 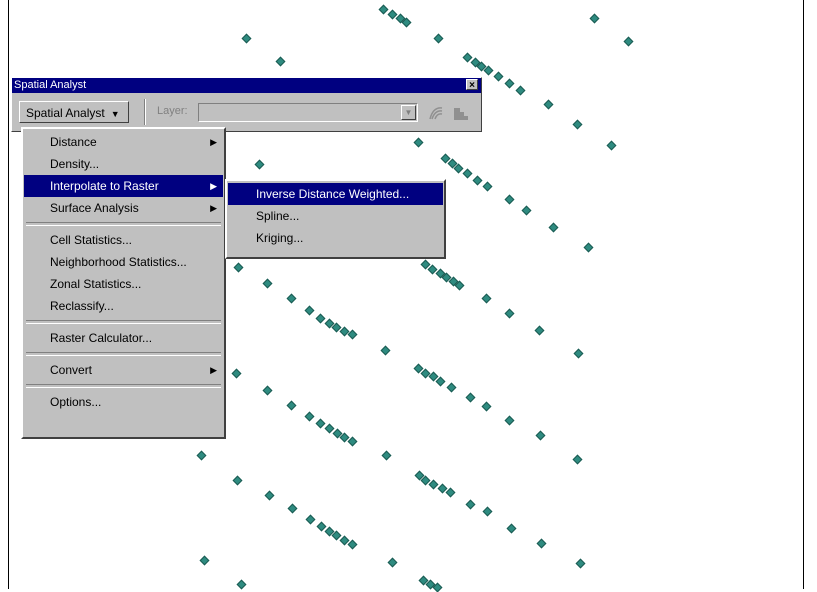 What do you see at coordinates (145, 112) in the screenshot?
I see `toolbar-separator` at bounding box center [145, 112].